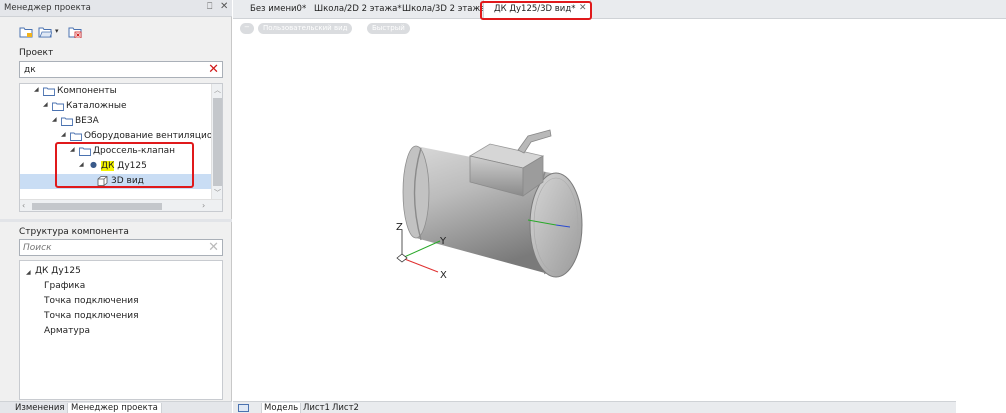 Image resolution: width=1006 pixels, height=413 pixels. Describe the element at coordinates (47, 8) in the screenshot. I see `panel-title: Менеджер проекта` at that location.